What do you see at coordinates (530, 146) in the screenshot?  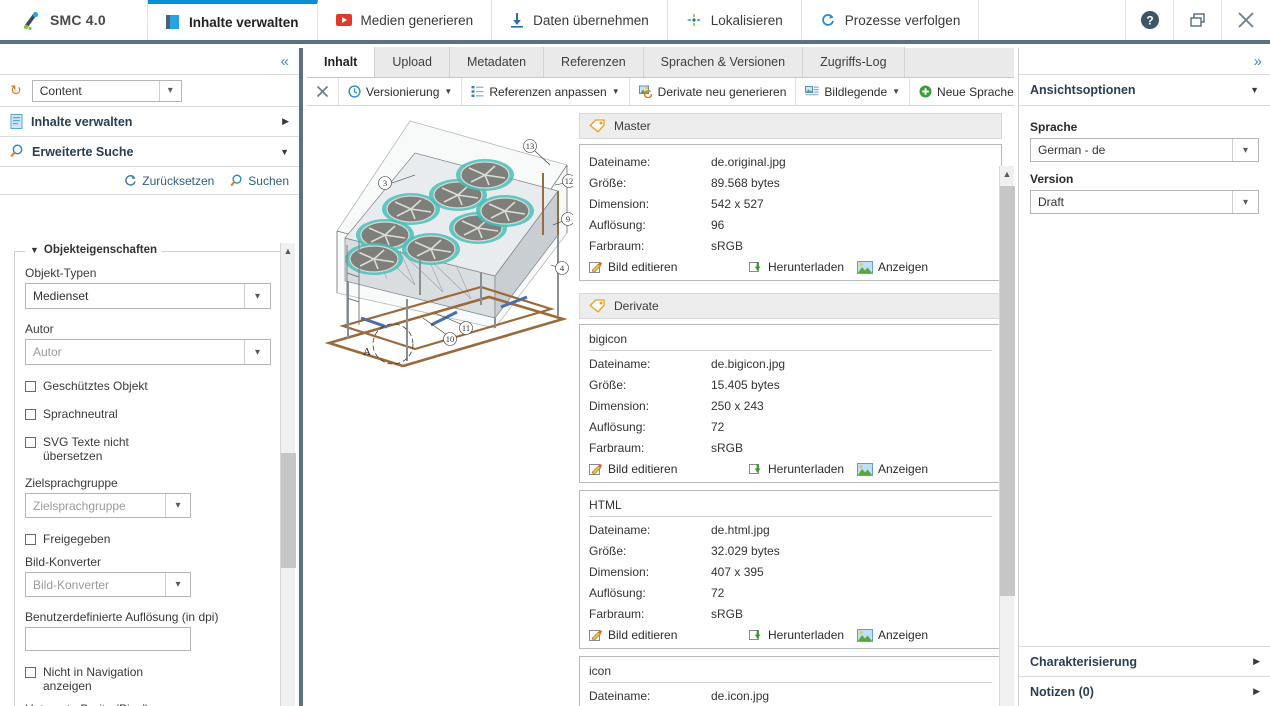 I see `svg-text: 13` at bounding box center [530, 146].